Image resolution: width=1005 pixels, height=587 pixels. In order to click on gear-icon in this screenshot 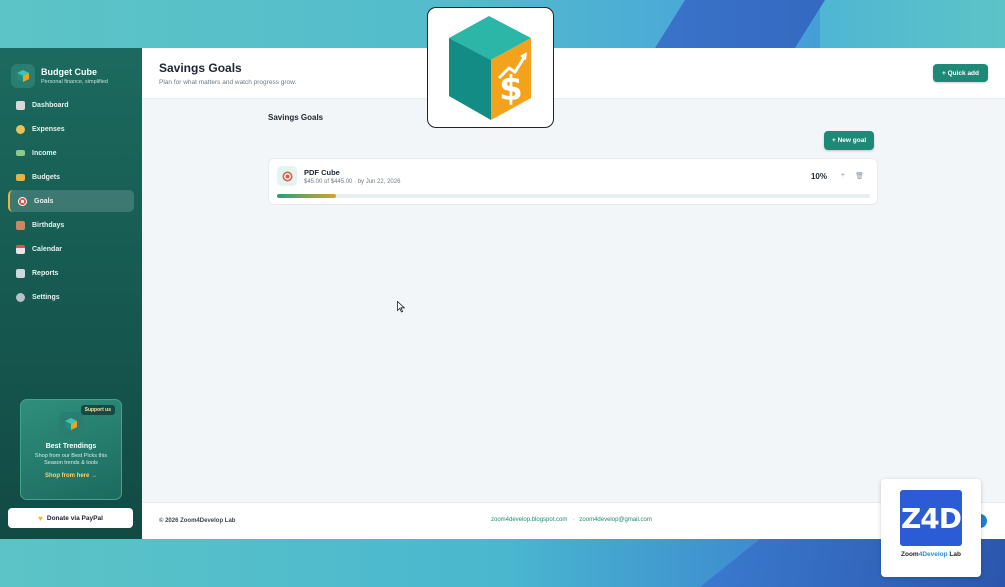, I will do `click(20, 297)`.